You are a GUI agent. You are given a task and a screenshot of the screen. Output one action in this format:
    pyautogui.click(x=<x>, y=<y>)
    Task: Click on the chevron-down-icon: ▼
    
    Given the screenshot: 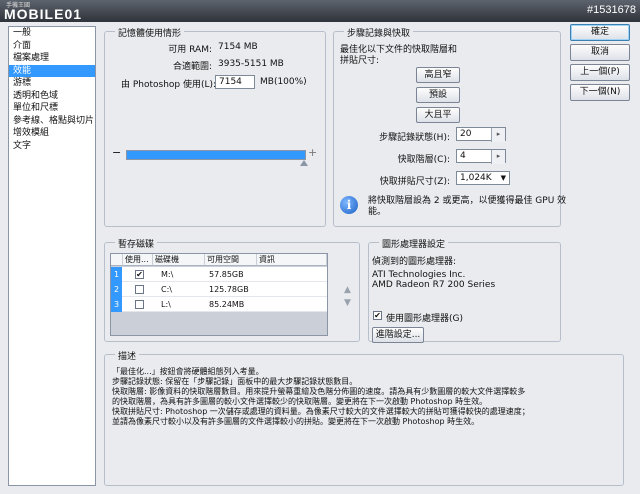 What is the action you would take?
    pyautogui.click(x=503, y=178)
    